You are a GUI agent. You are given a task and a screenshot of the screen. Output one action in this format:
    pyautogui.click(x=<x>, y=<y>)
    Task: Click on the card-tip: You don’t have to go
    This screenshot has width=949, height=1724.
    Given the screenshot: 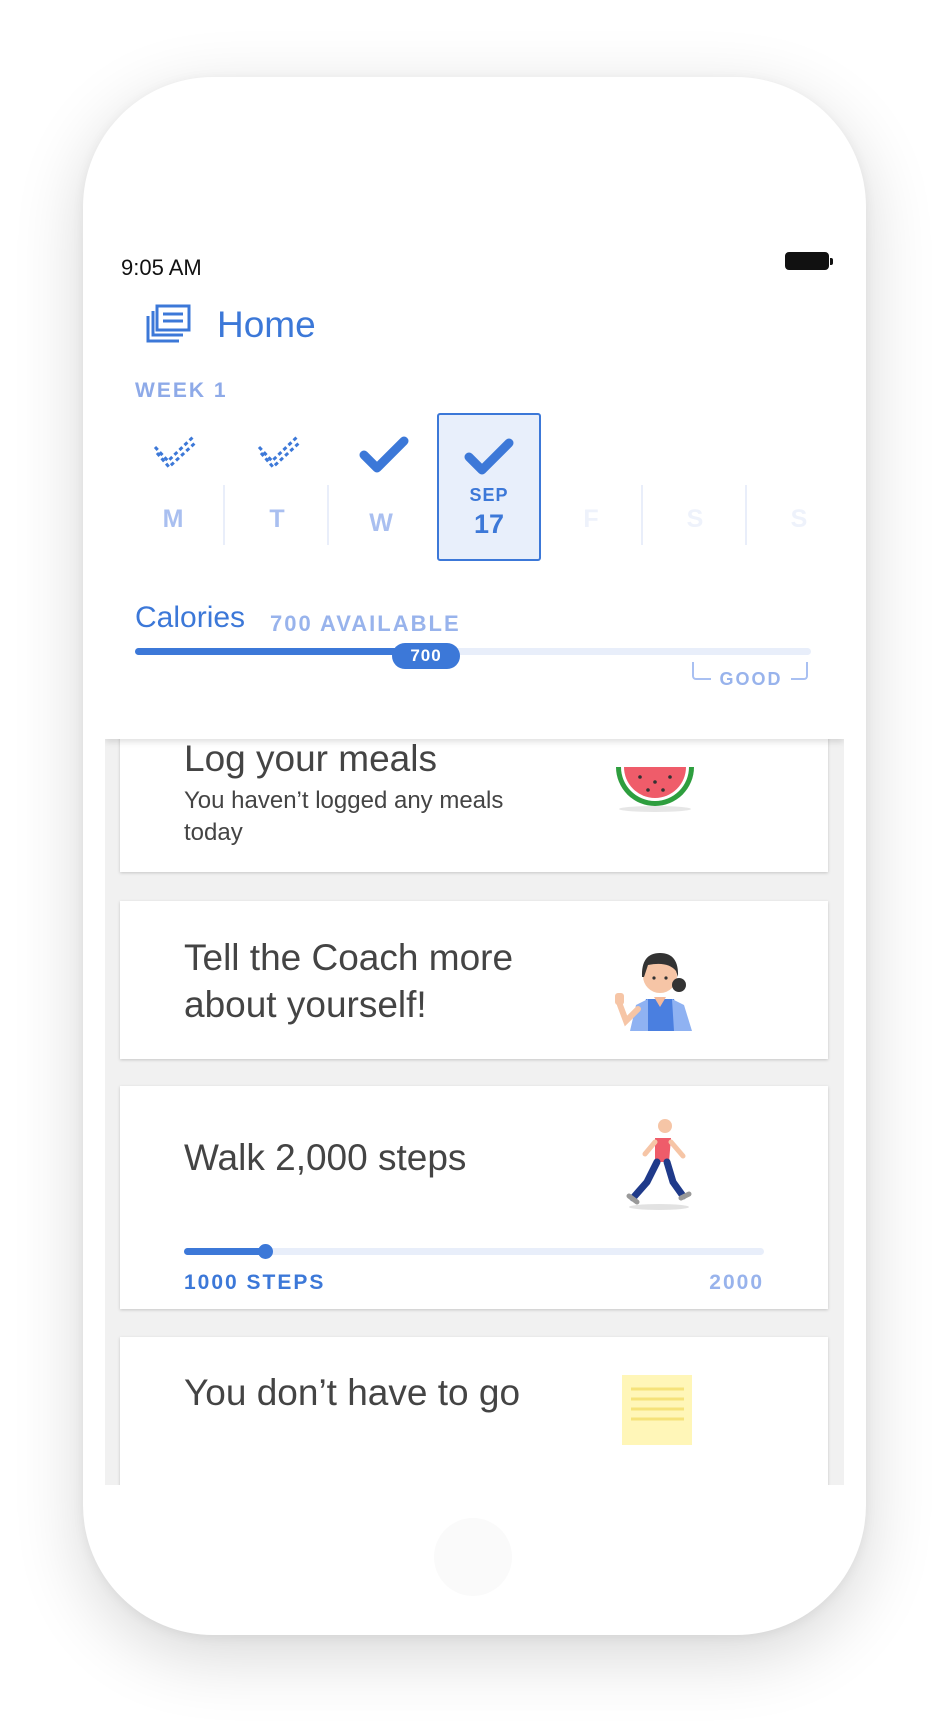 What is the action you would take?
    pyautogui.click(x=474, y=1411)
    